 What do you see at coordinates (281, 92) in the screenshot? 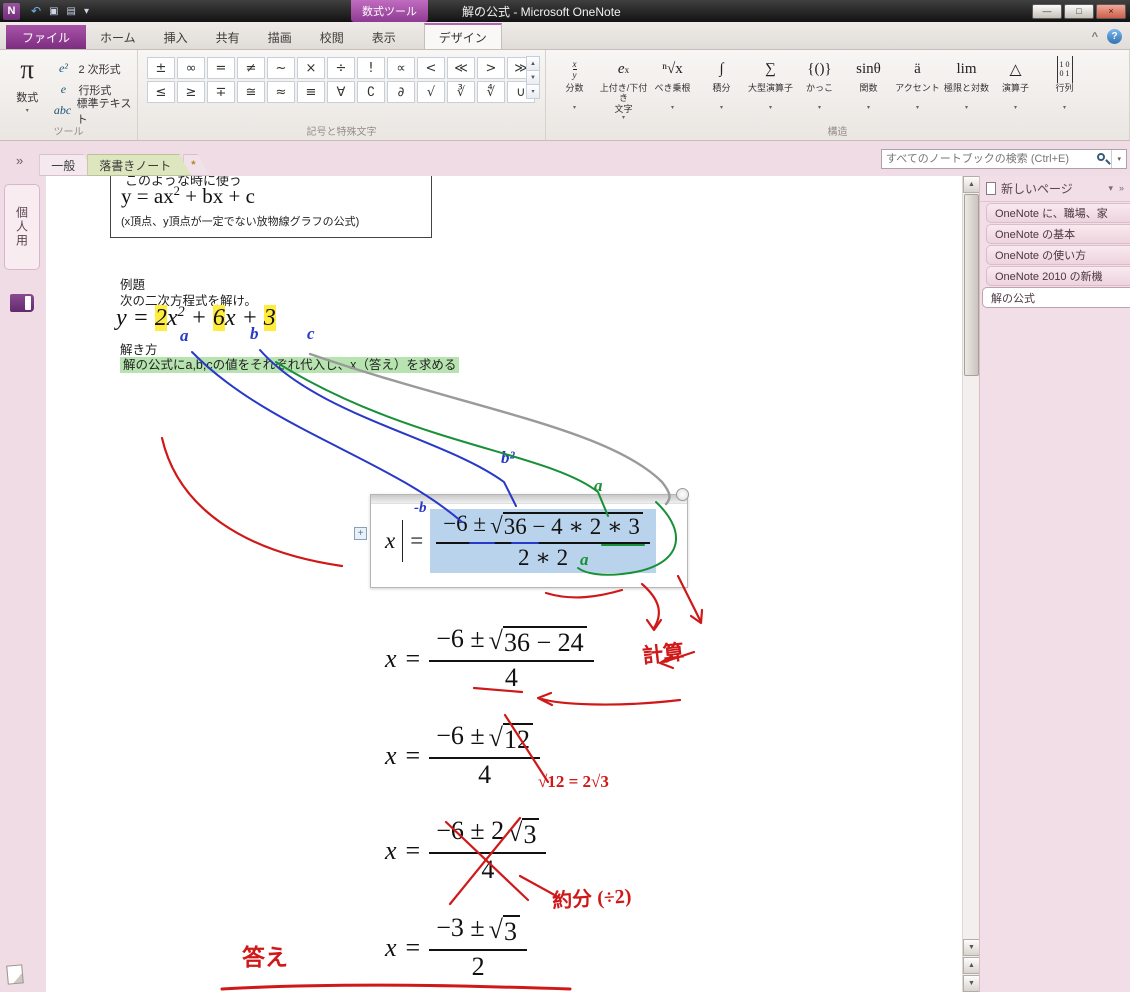
I see `symbol-approx: ≈` at bounding box center [281, 92].